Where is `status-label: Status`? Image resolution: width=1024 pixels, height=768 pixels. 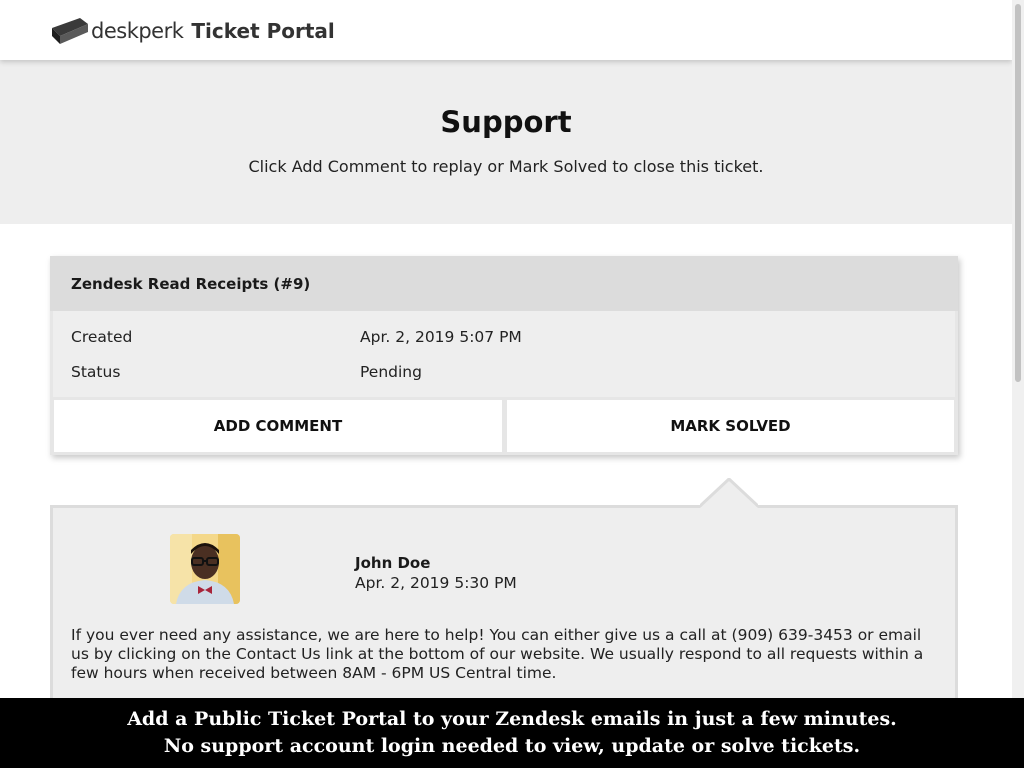
status-label: Status is located at coordinates (96, 372).